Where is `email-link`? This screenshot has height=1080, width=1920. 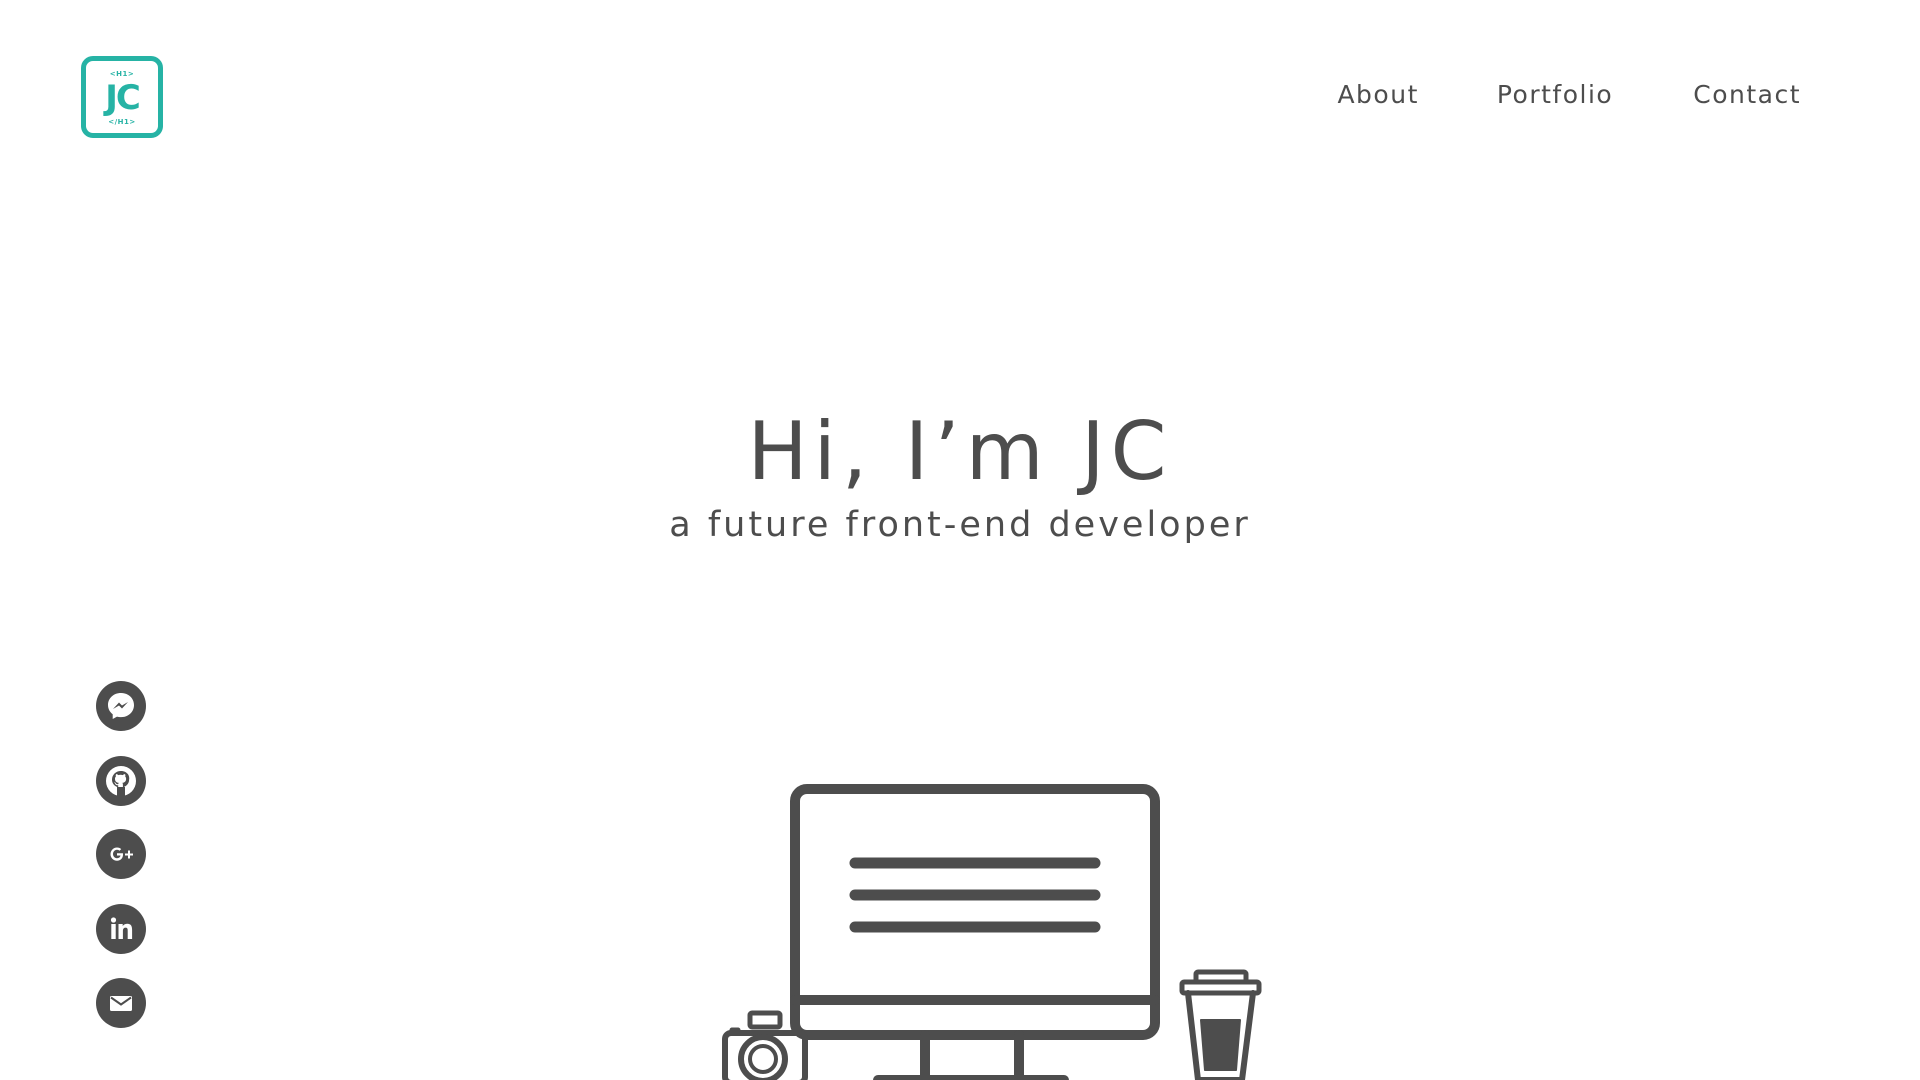 email-link is located at coordinates (121, 1003).